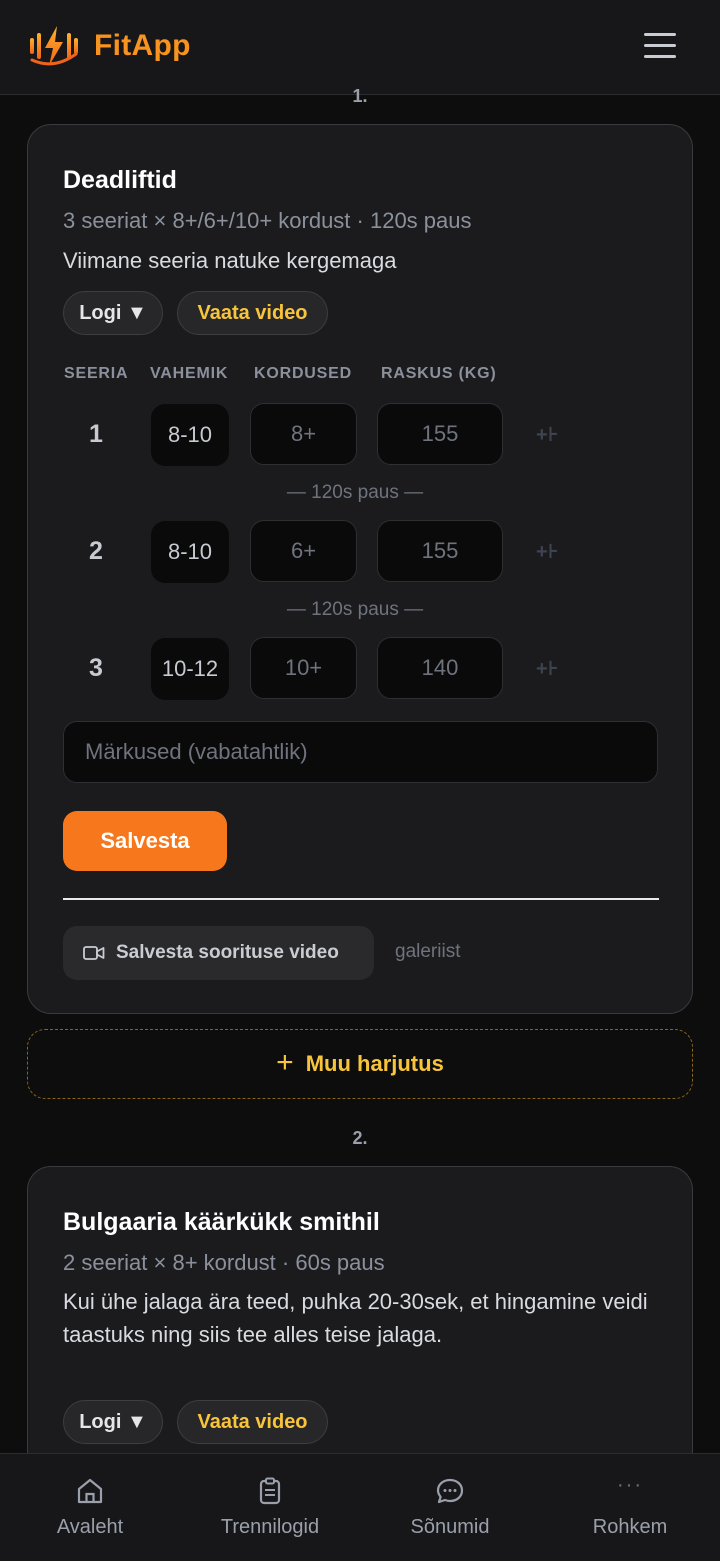 This screenshot has height=1561, width=720. I want to click on fitapp-logo-icon, so click(54, 46).